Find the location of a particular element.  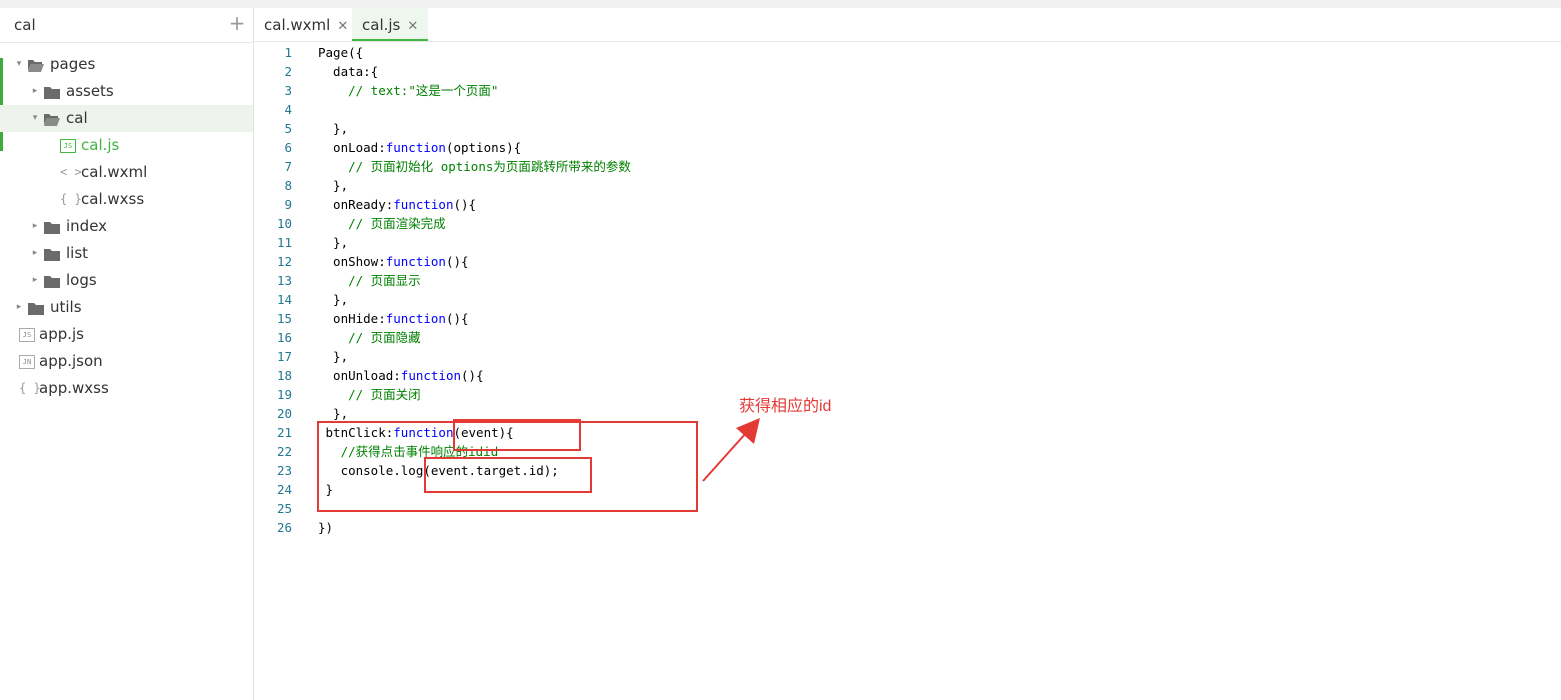

tree-item-cal: ▾ cal is located at coordinates (126, 118).